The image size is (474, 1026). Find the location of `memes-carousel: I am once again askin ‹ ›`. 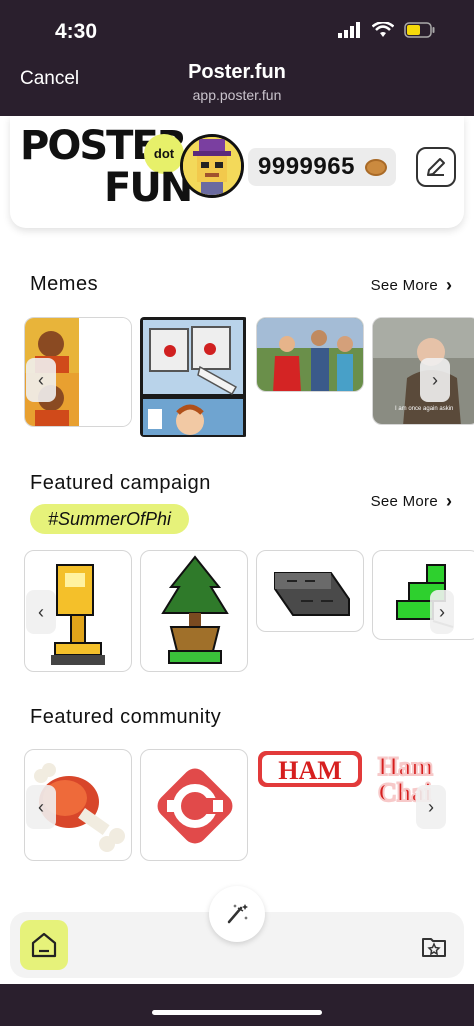

memes-carousel: I am once again askin ‹ › is located at coordinates (249, 377).